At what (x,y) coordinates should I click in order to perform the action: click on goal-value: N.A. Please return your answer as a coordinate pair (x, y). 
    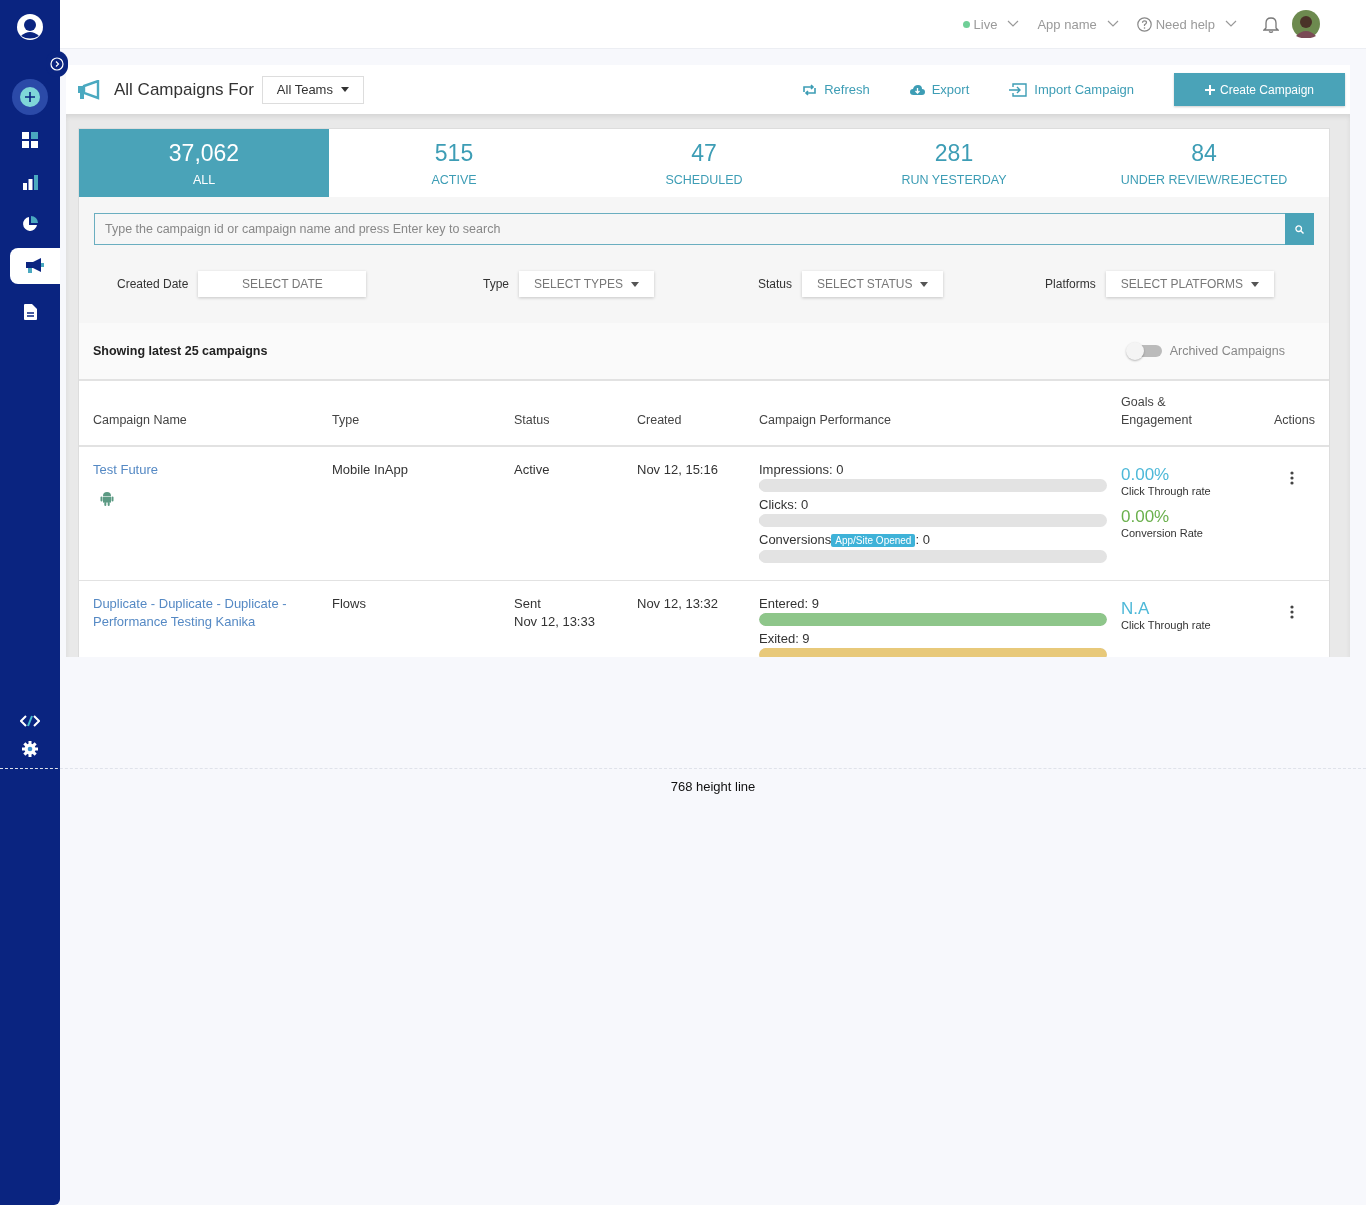
    Looking at the image, I should click on (1135, 609).